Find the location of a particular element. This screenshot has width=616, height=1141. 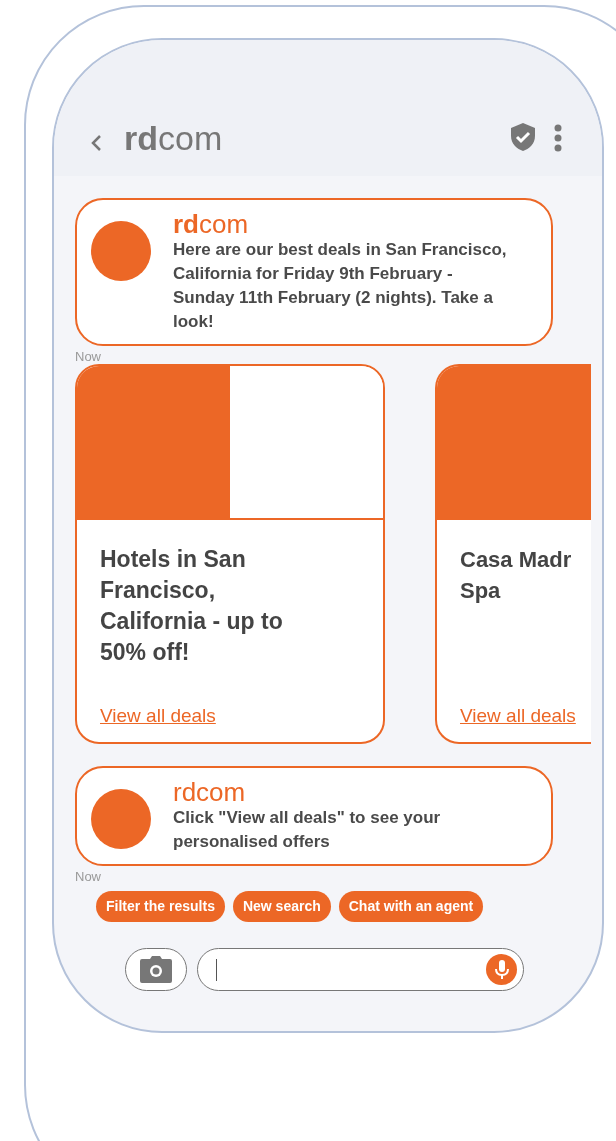

suggestion-chip: Filter the results is located at coordinates (160, 906).